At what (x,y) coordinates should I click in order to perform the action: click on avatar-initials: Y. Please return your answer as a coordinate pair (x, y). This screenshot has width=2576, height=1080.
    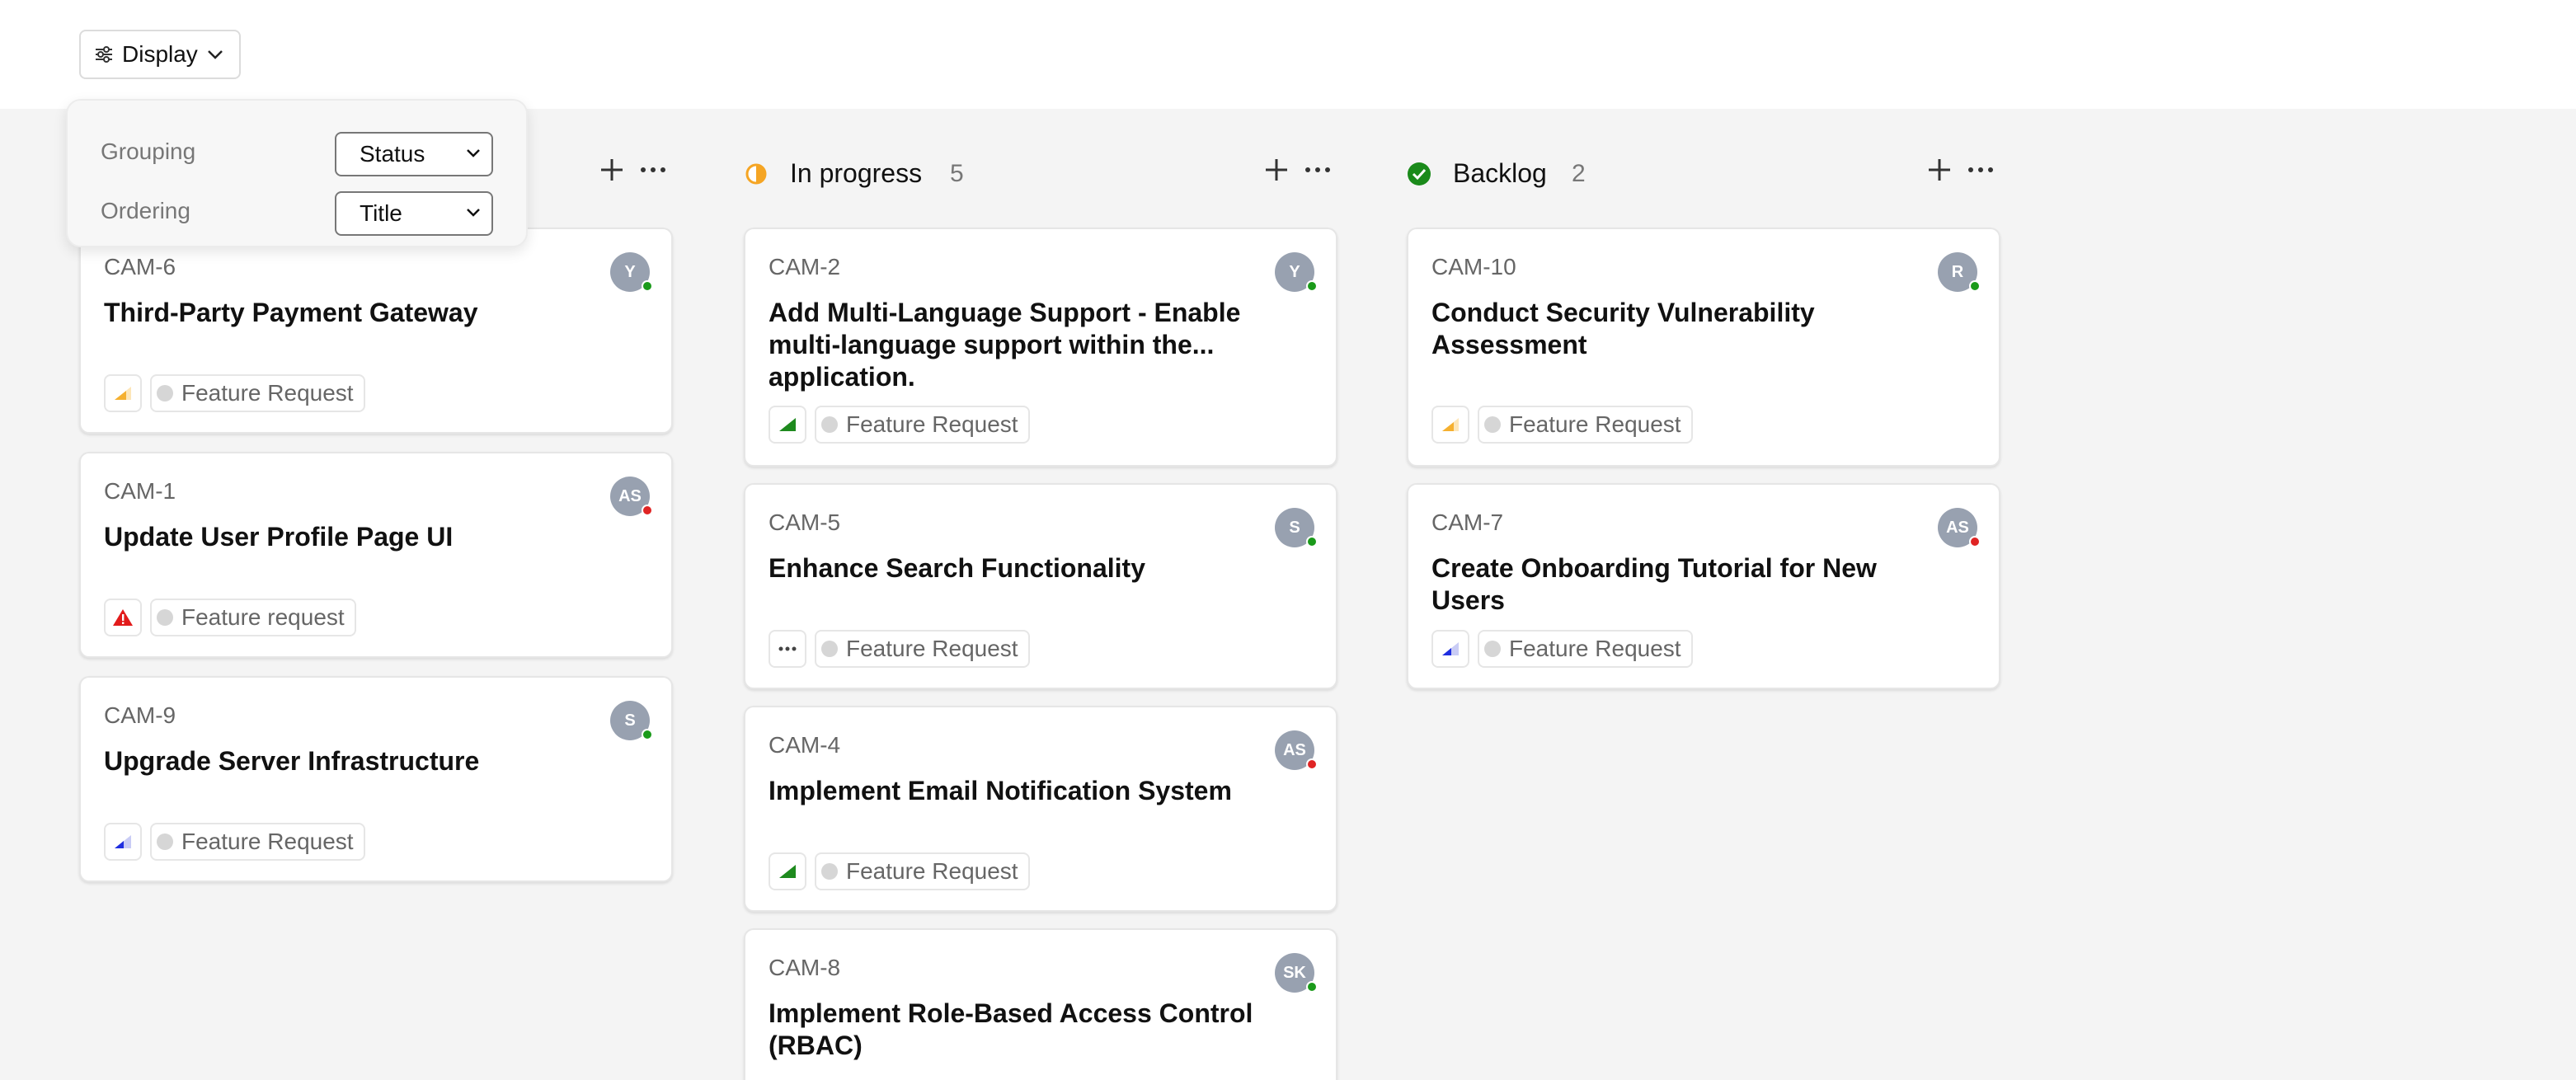
    Looking at the image, I should click on (1294, 271).